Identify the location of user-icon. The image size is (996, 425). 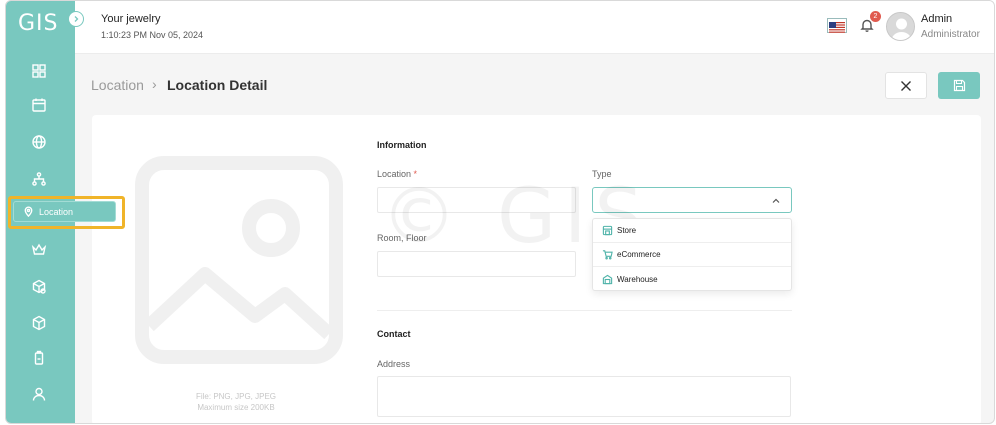
(39, 394).